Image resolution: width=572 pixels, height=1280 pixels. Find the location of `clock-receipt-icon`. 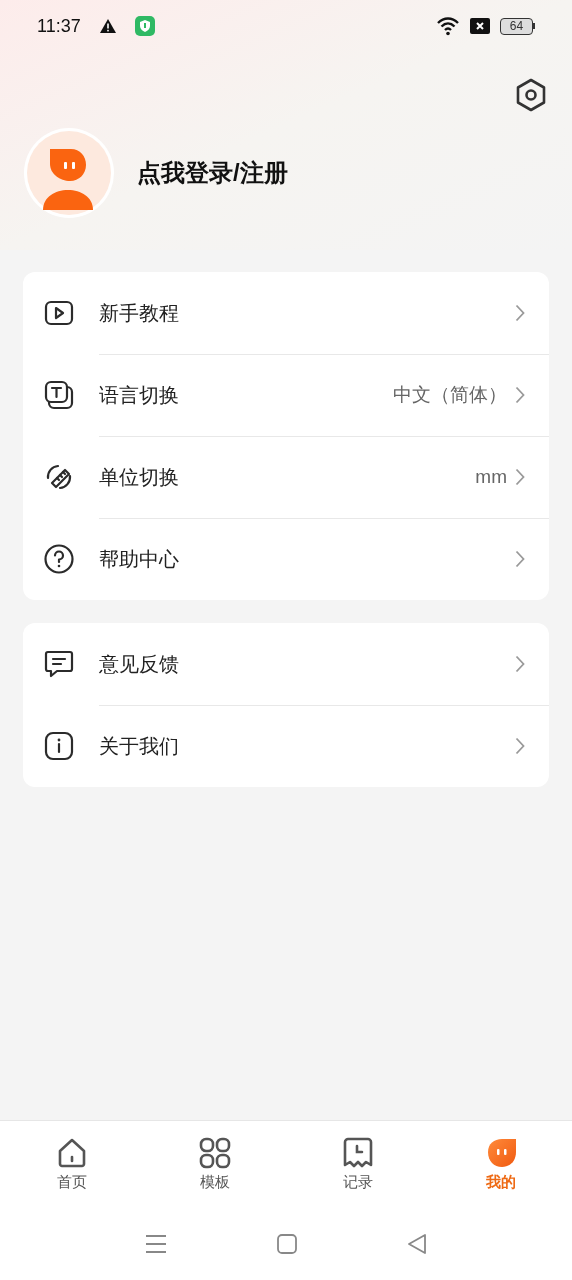

clock-receipt-icon is located at coordinates (357, 1153).